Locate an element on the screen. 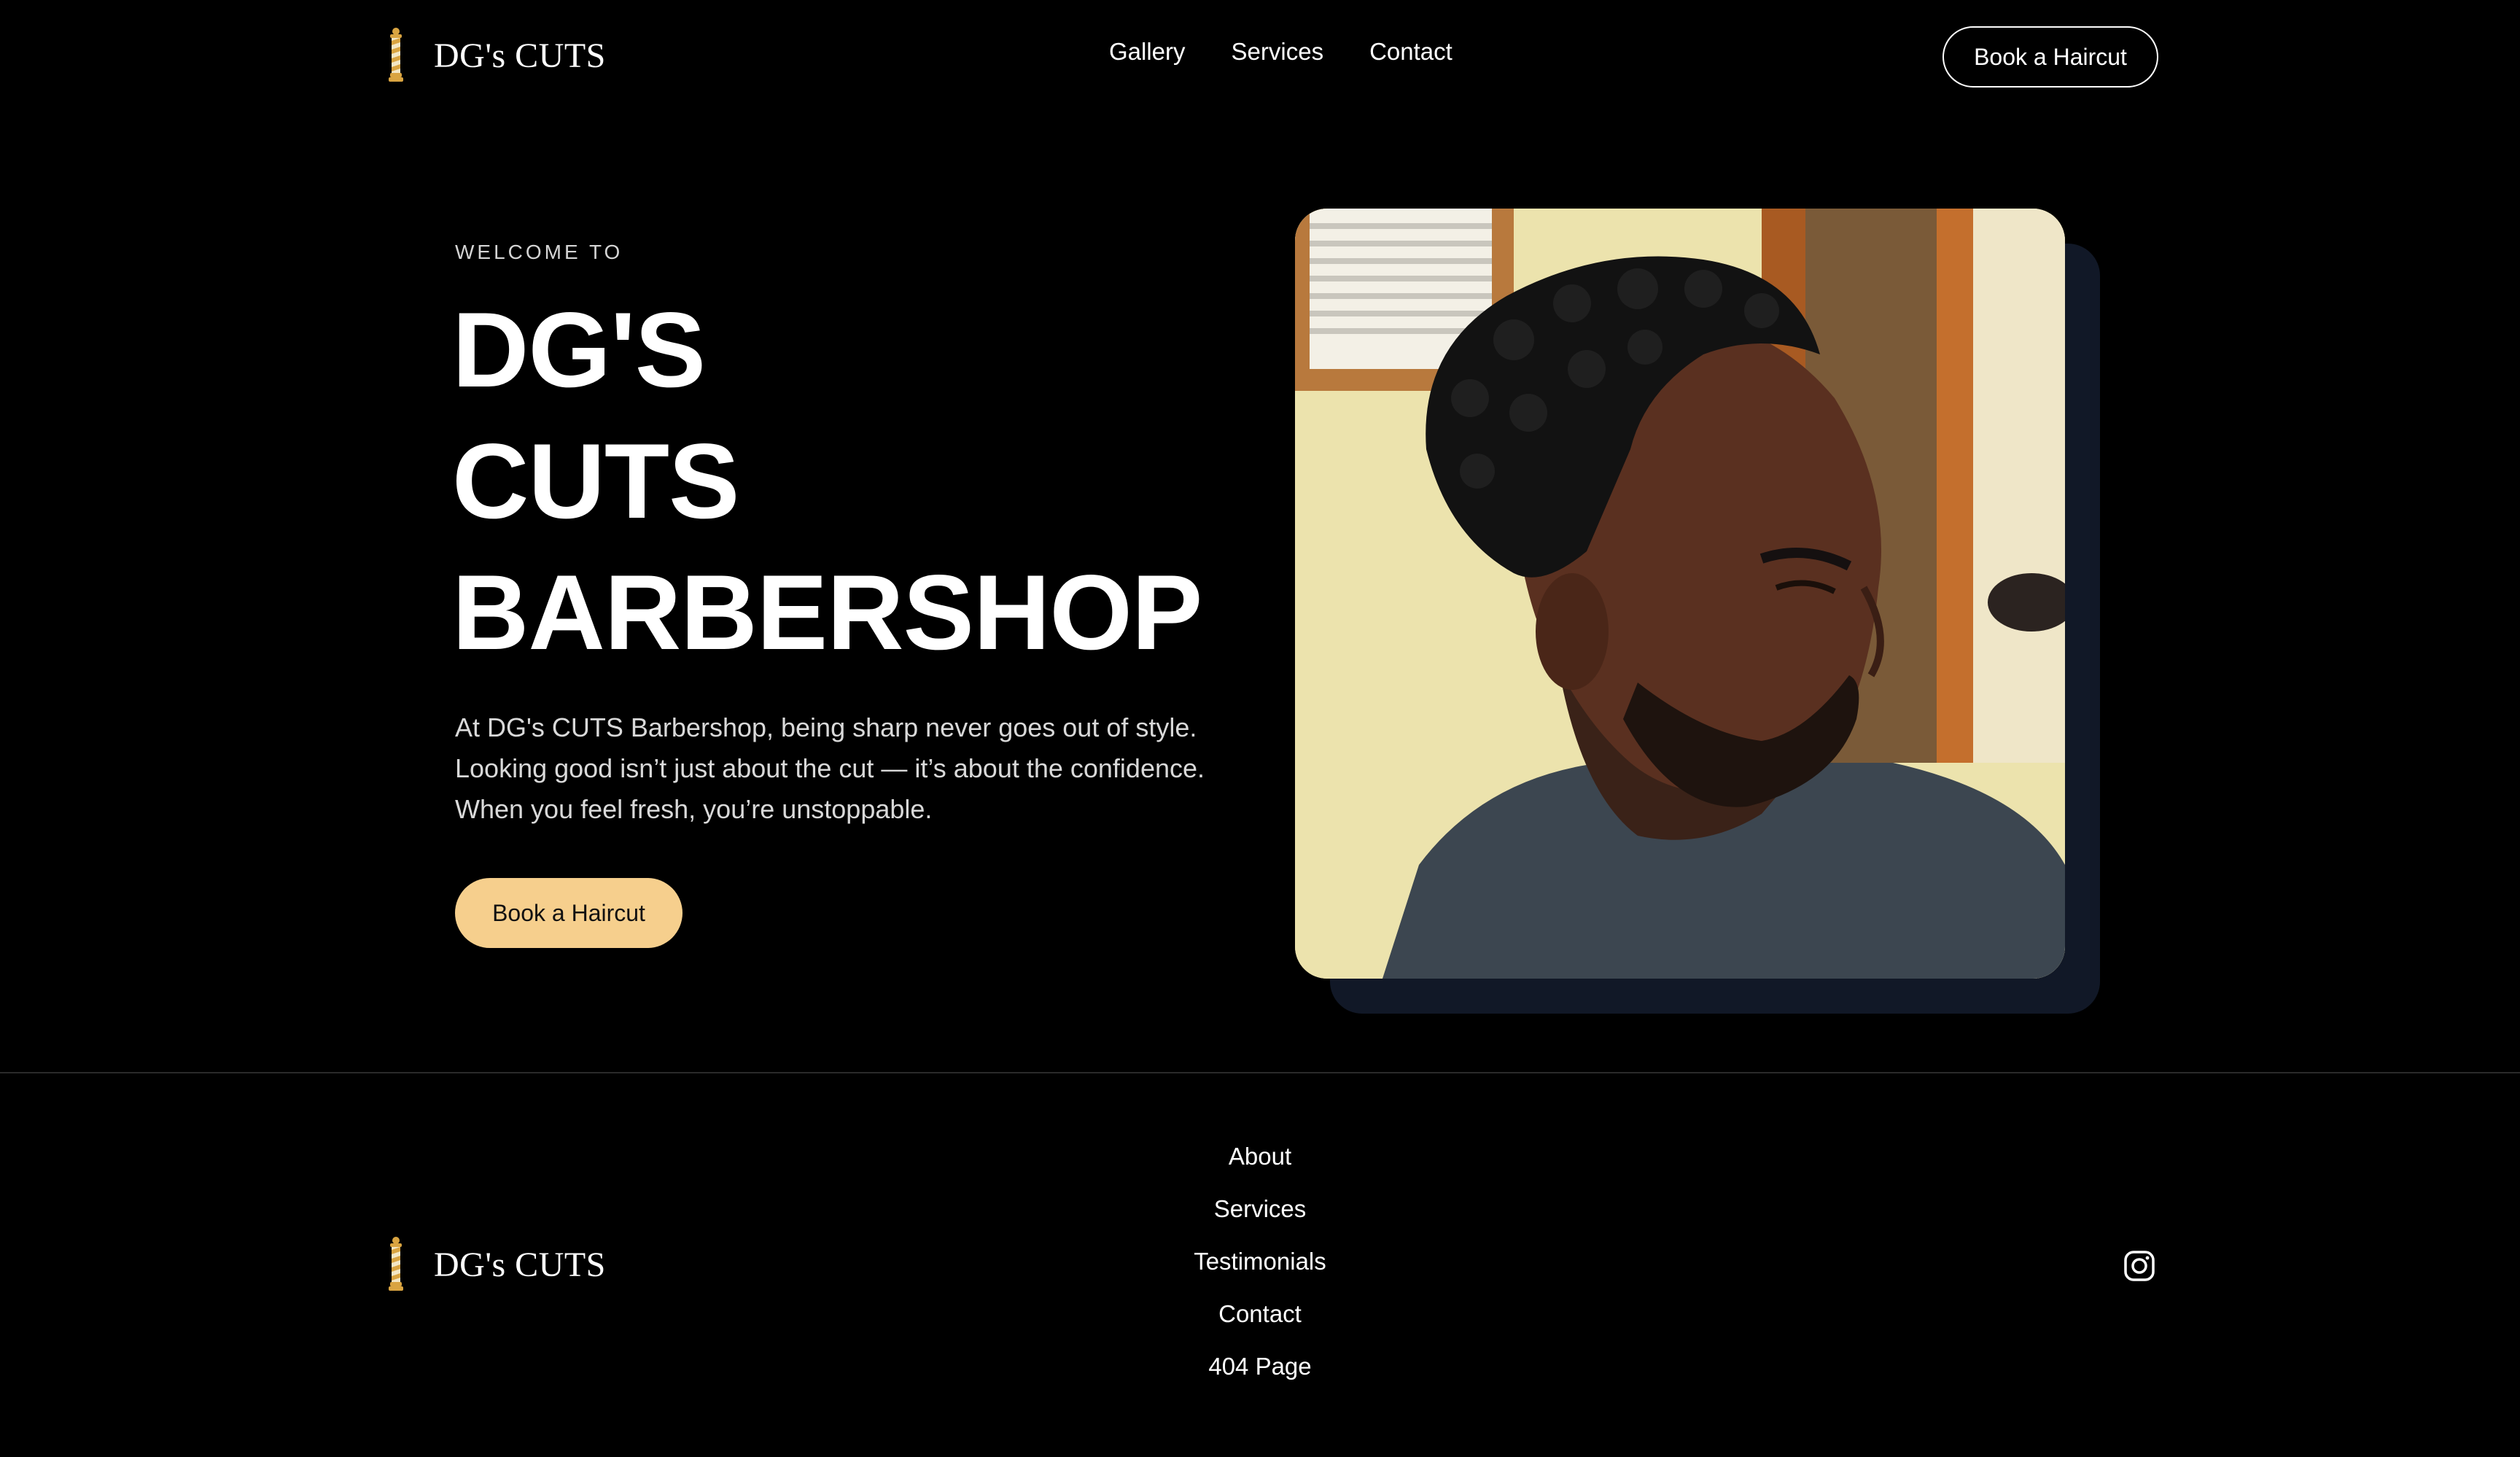 The image size is (2520, 1457). footer-brand-logo: DG's CUTS is located at coordinates (496, 1265).